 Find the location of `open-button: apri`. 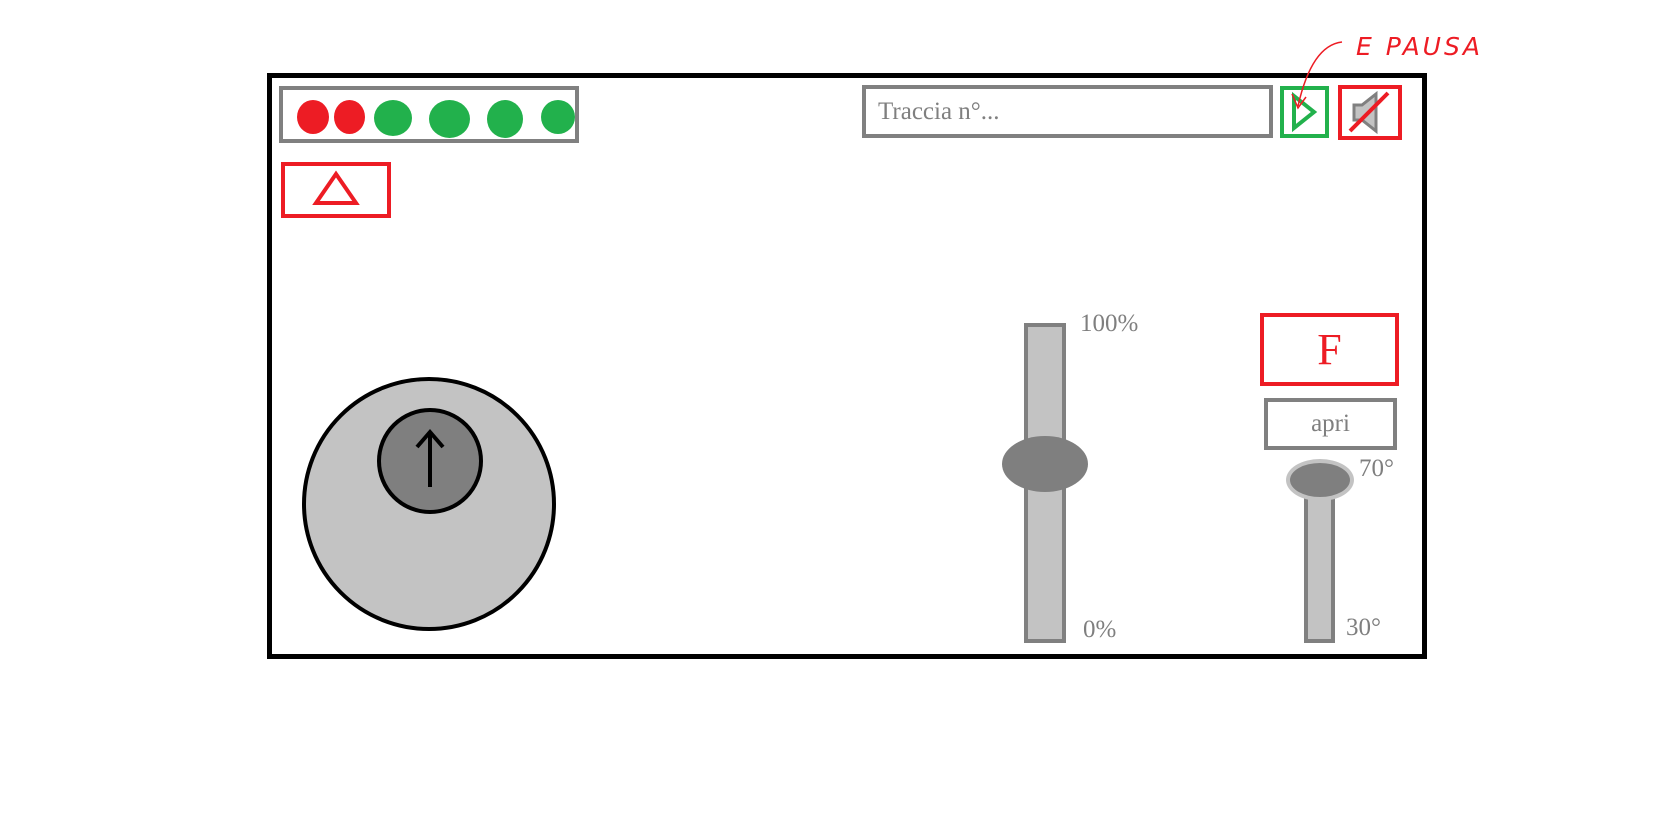

open-button: apri is located at coordinates (1330, 424).